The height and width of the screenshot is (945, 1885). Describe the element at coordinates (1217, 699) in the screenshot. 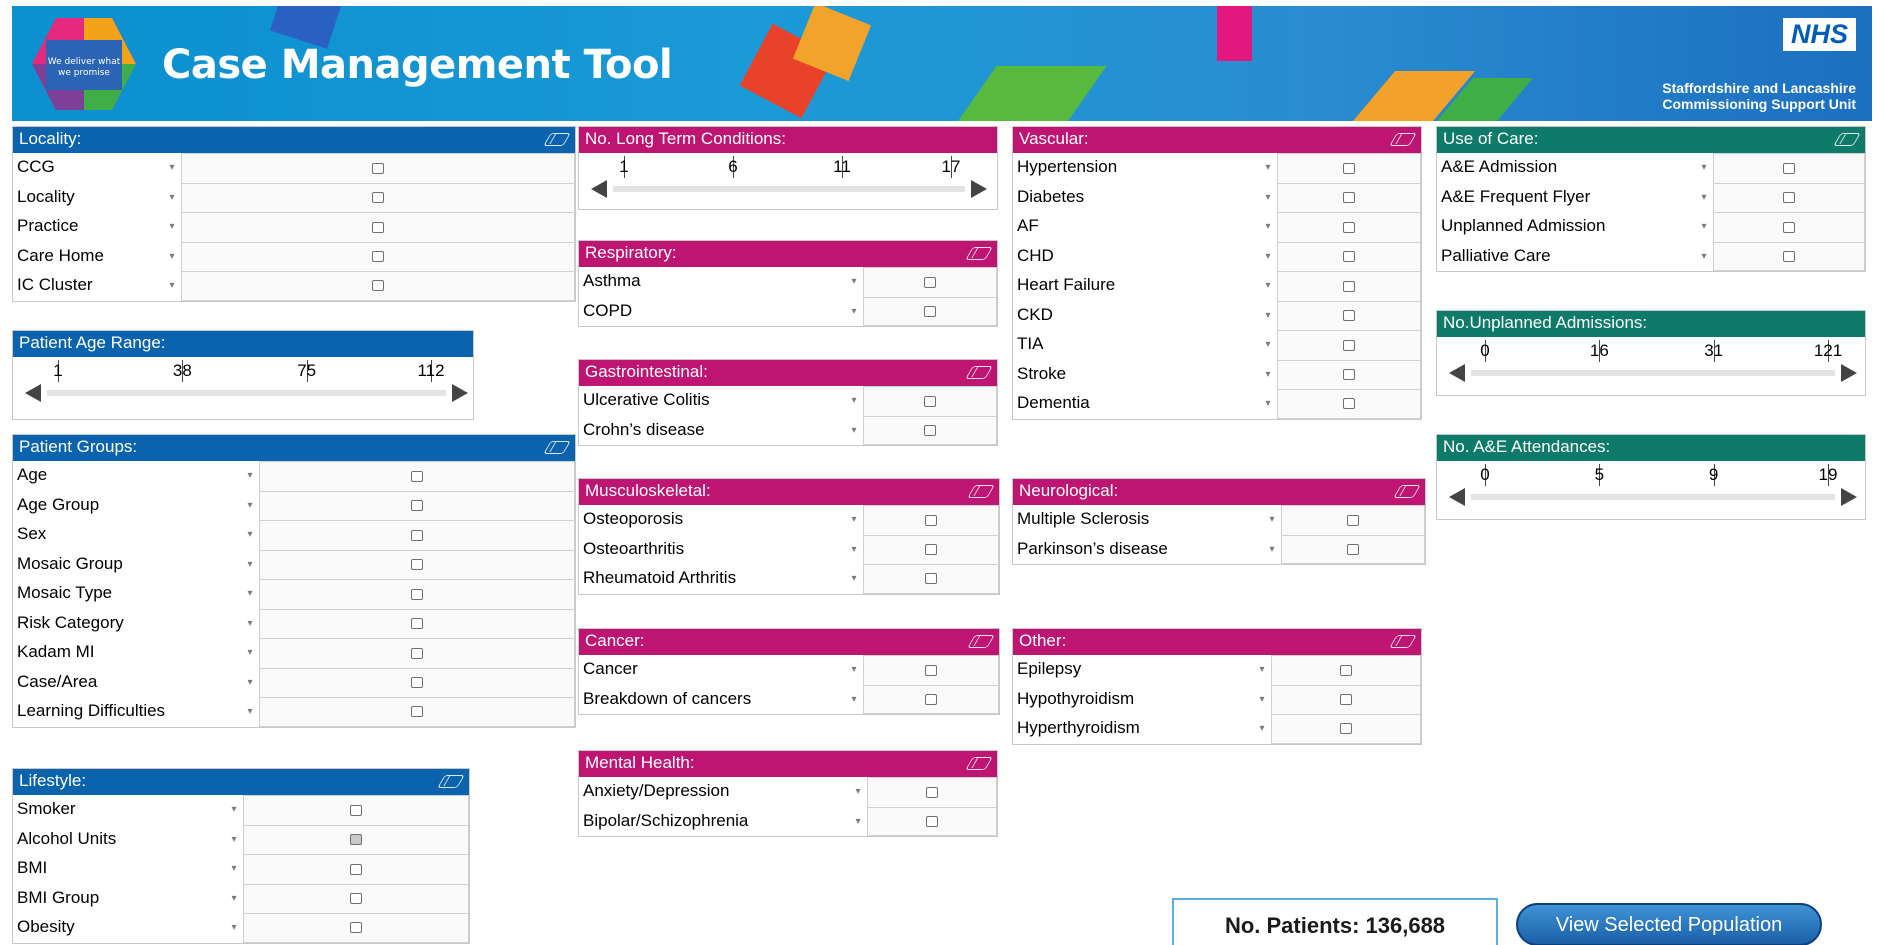

I see `filter-row: Hypothyroidism ▾` at that location.